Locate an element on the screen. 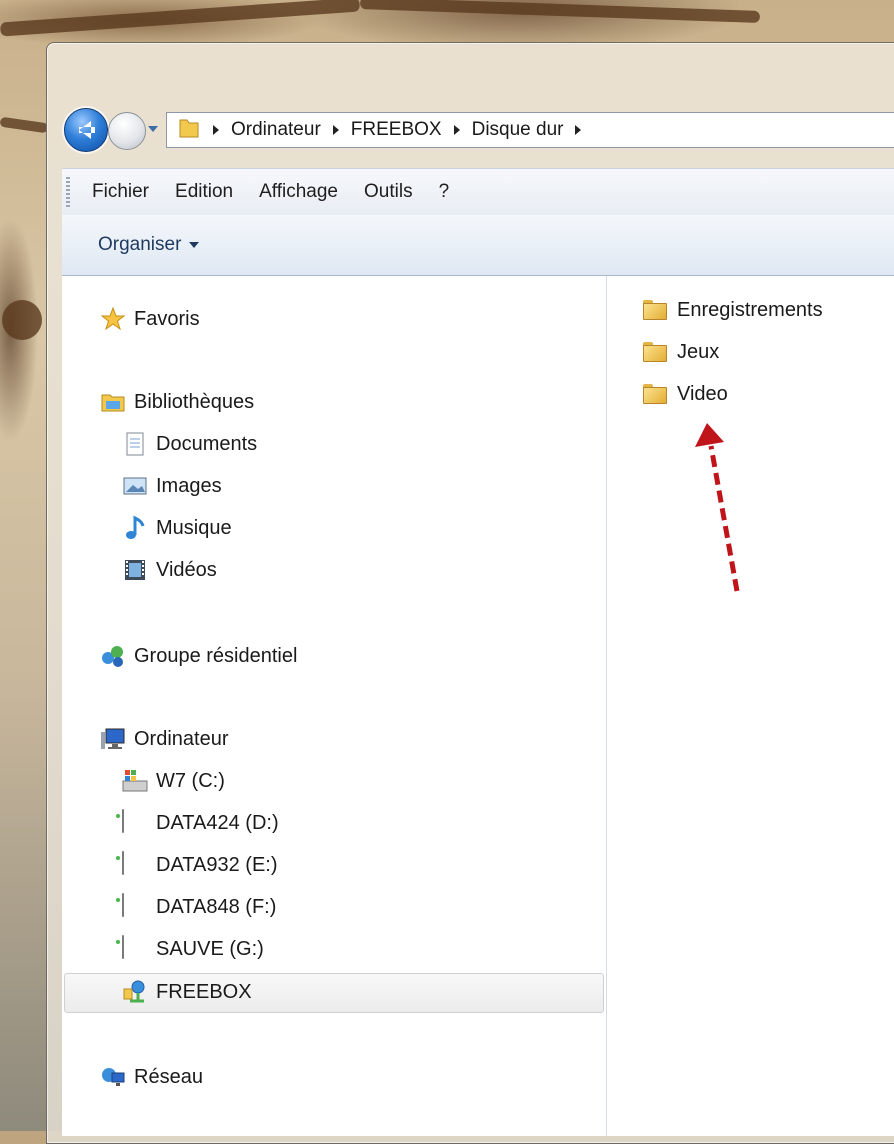  libraries-icon is located at coordinates (113, 402).